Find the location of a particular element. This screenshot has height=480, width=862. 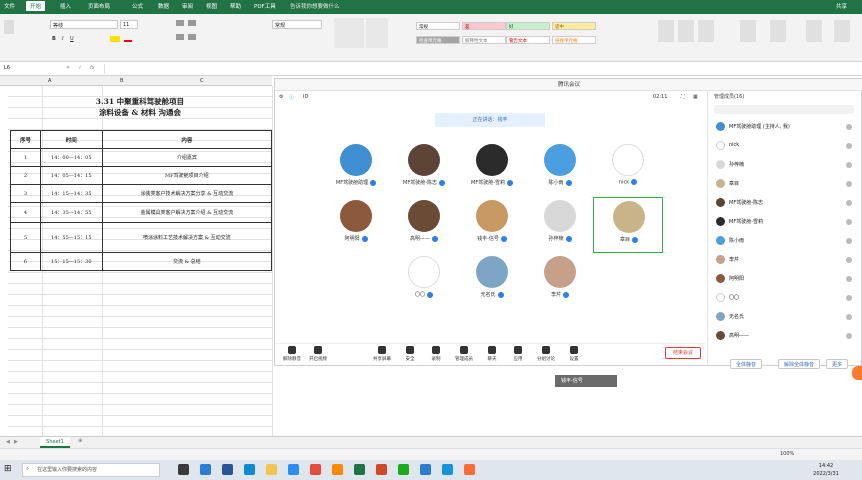

participant-search-input is located at coordinates (784, 109).